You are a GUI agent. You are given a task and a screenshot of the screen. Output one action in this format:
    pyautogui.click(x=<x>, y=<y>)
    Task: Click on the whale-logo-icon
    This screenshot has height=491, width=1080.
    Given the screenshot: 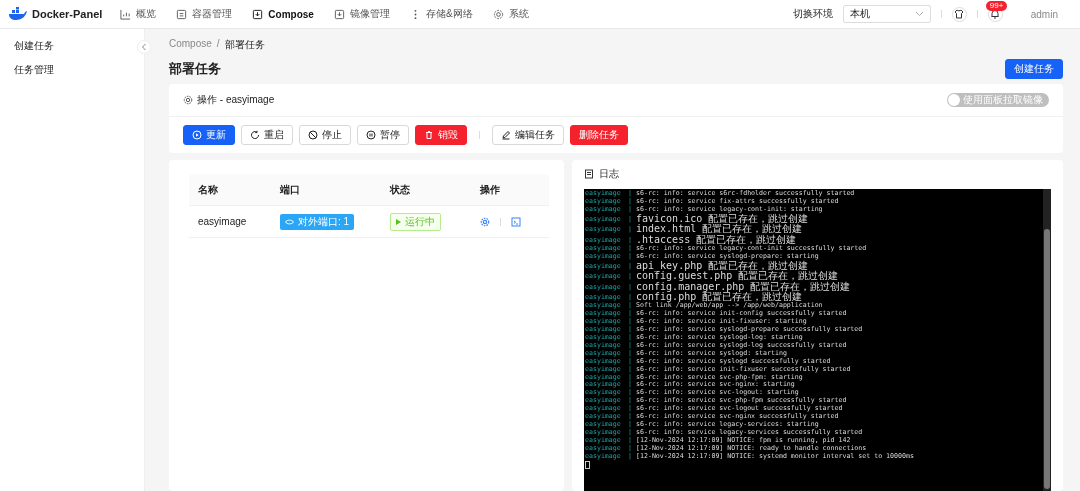 What is the action you would take?
    pyautogui.click(x=18, y=14)
    